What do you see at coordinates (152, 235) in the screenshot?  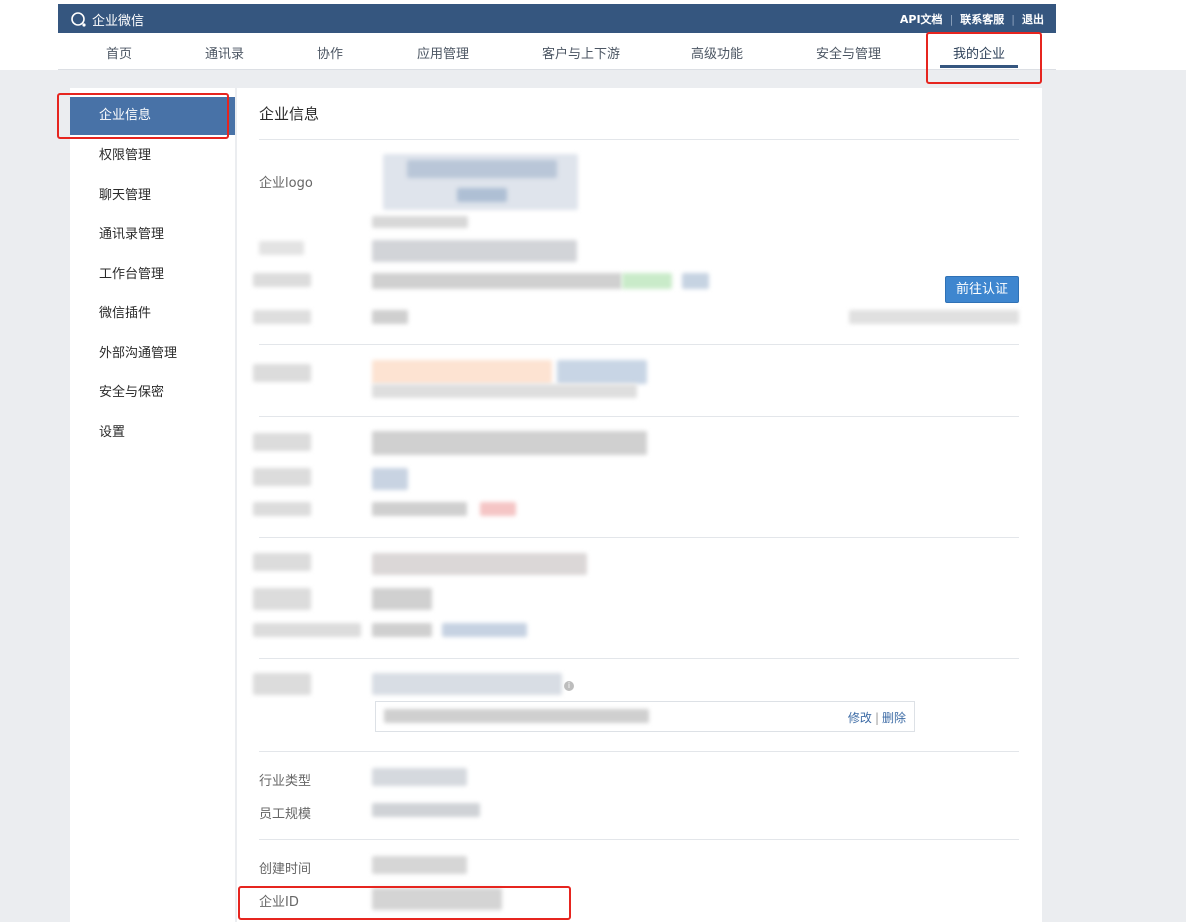 I see `sidebar-item-contacts-mgmt: 通讯录管理` at bounding box center [152, 235].